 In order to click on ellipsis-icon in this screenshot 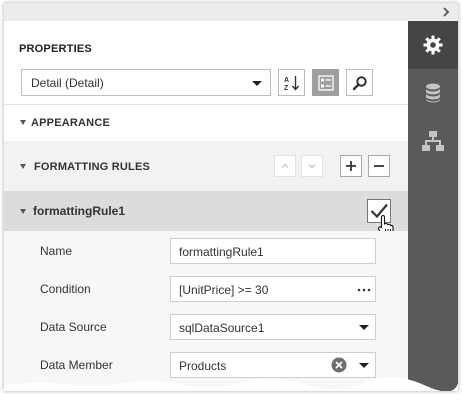, I will do `click(364, 290)`.